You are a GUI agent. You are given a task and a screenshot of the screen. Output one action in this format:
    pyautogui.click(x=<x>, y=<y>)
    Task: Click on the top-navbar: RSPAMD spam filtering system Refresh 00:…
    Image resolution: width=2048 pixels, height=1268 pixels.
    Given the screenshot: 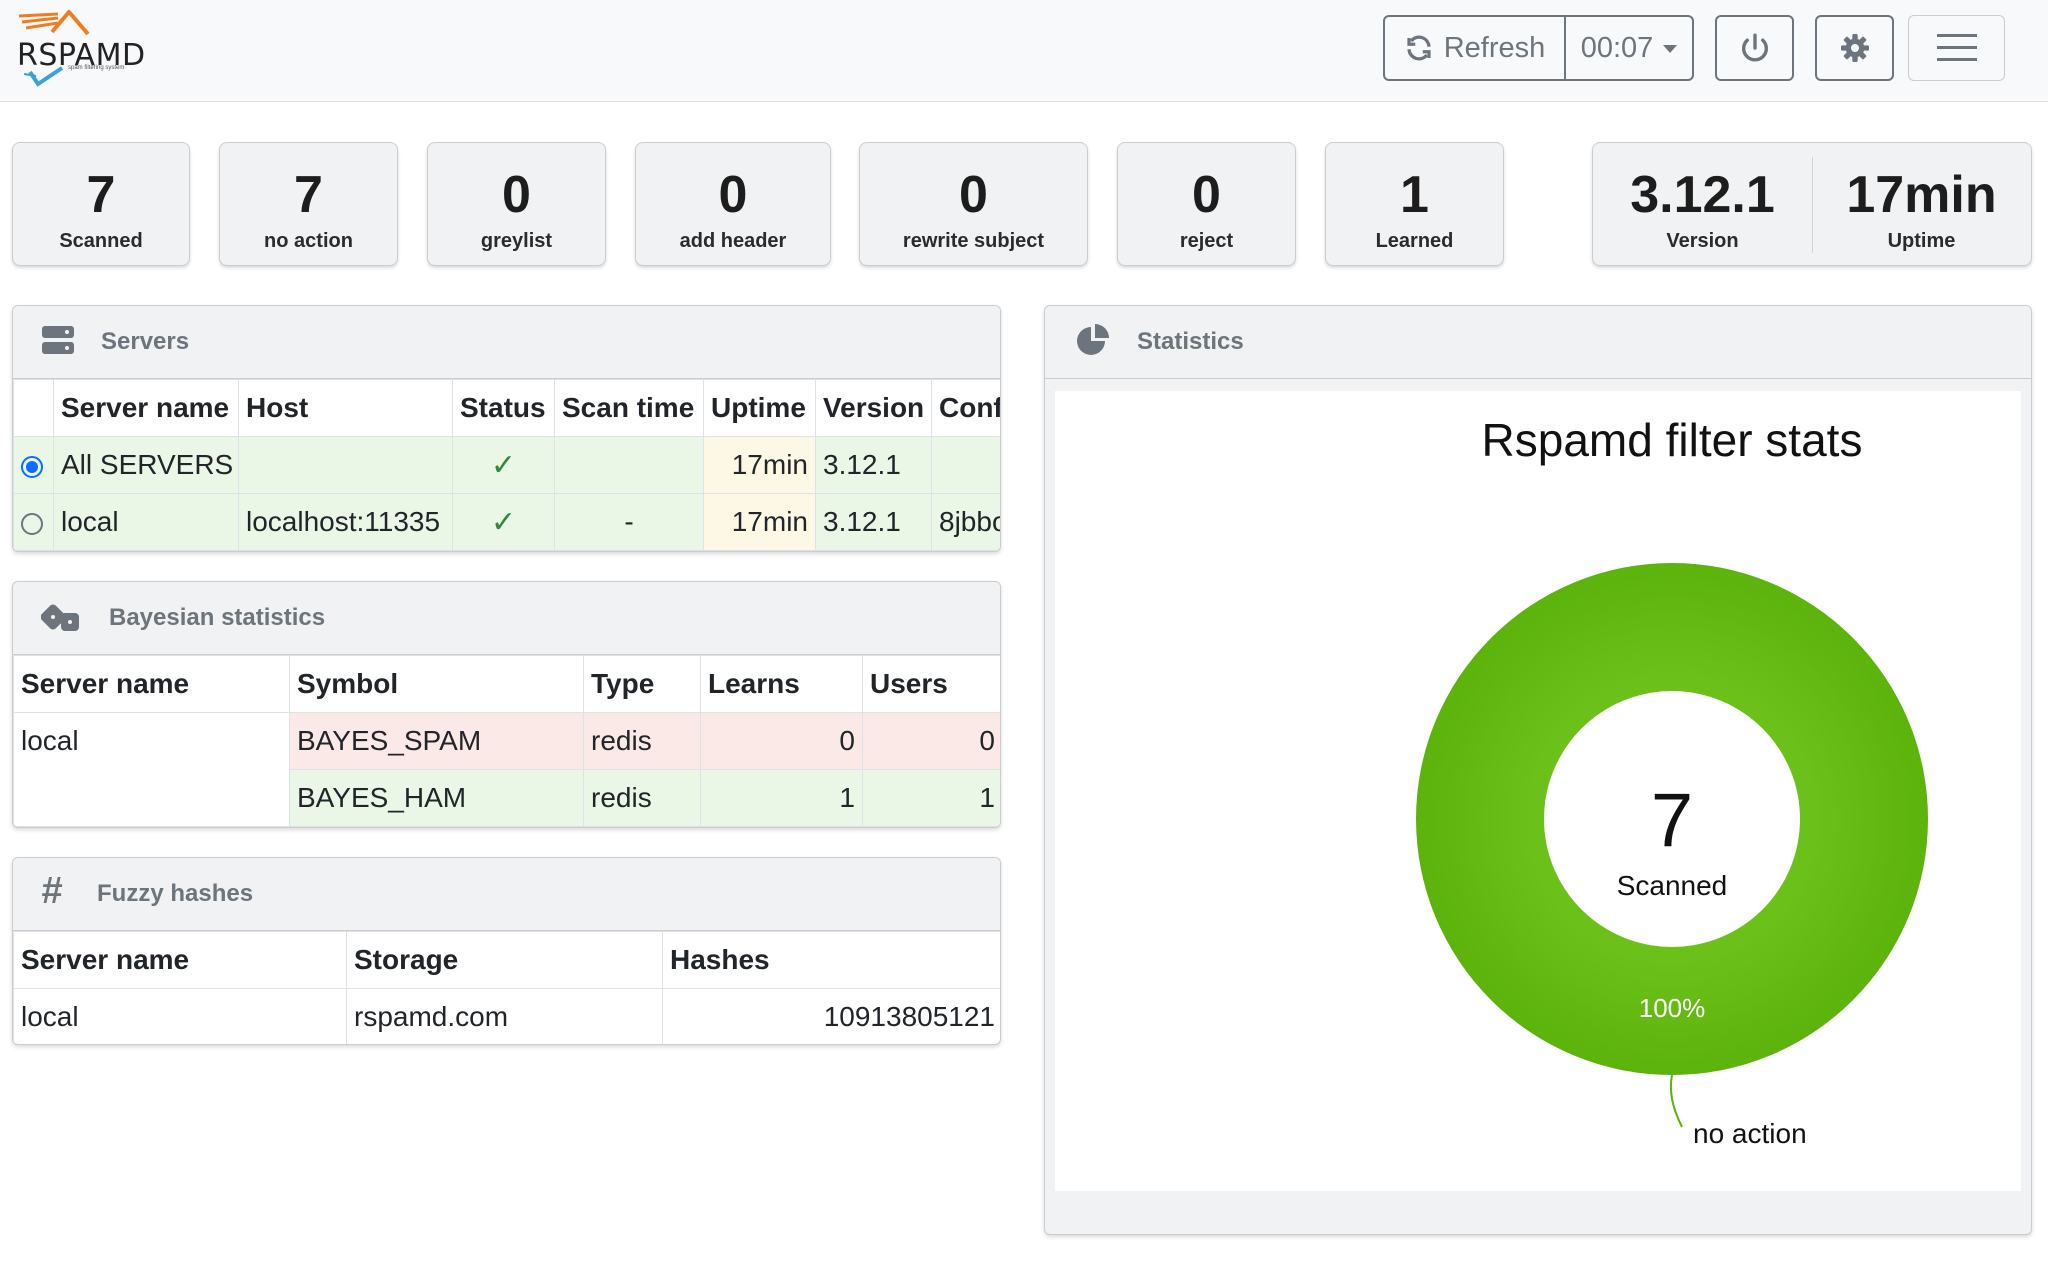 What is the action you would take?
    pyautogui.click(x=1024, y=51)
    